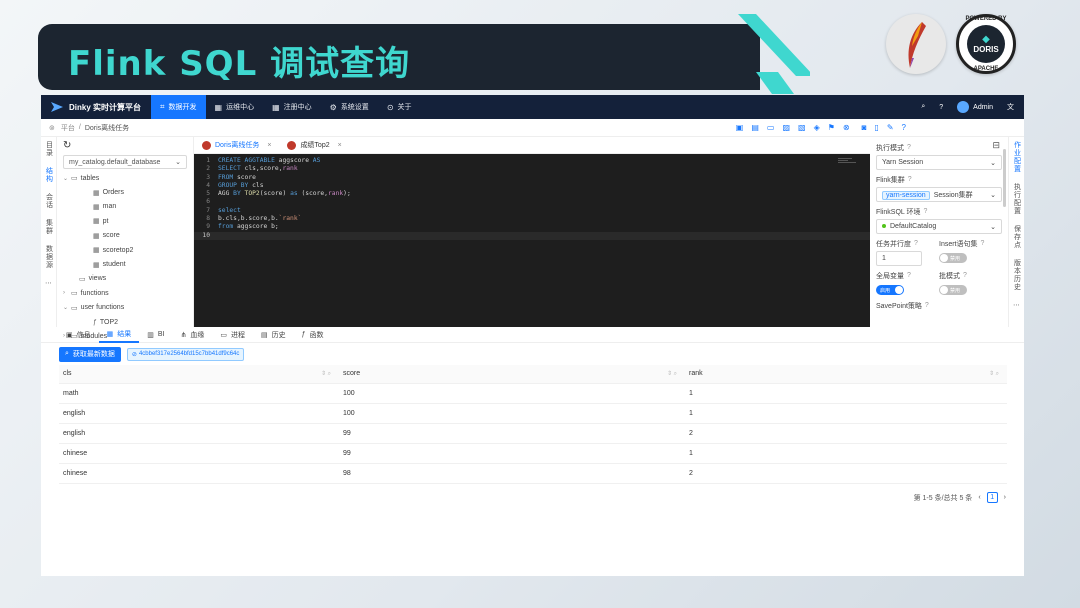 Image resolution: width=1080 pixels, height=608 pixels. What do you see at coordinates (125, 207) in the screenshot?
I see `tree-node: ▦ man` at bounding box center [125, 207].